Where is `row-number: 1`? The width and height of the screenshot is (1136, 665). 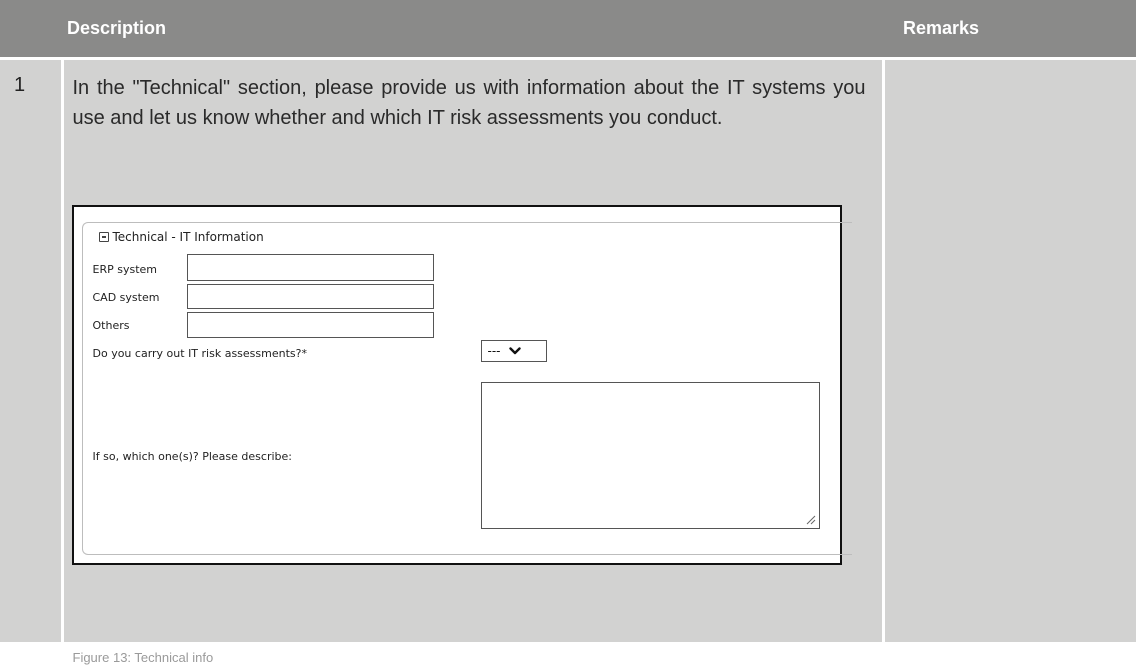
row-number: 1 is located at coordinates (20, 85).